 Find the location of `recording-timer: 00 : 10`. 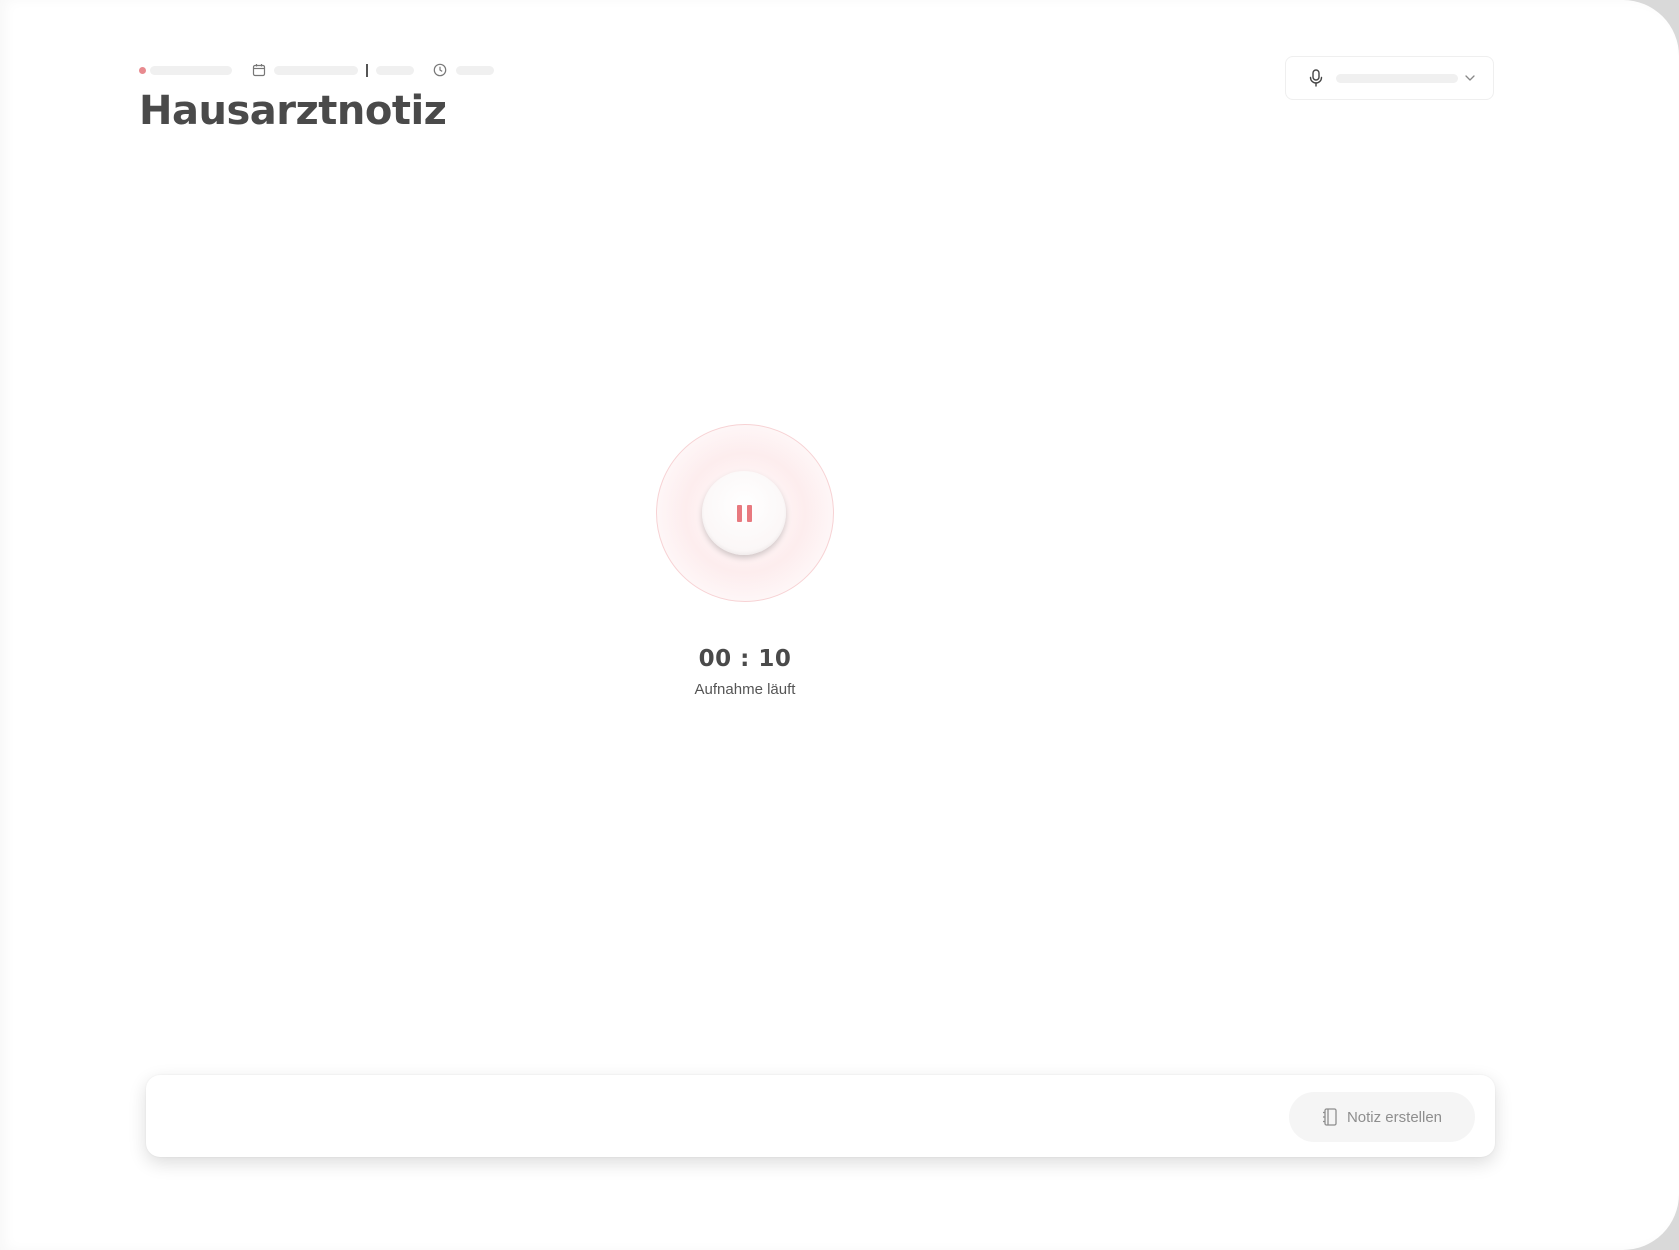

recording-timer: 00 : 10 is located at coordinates (745, 659).